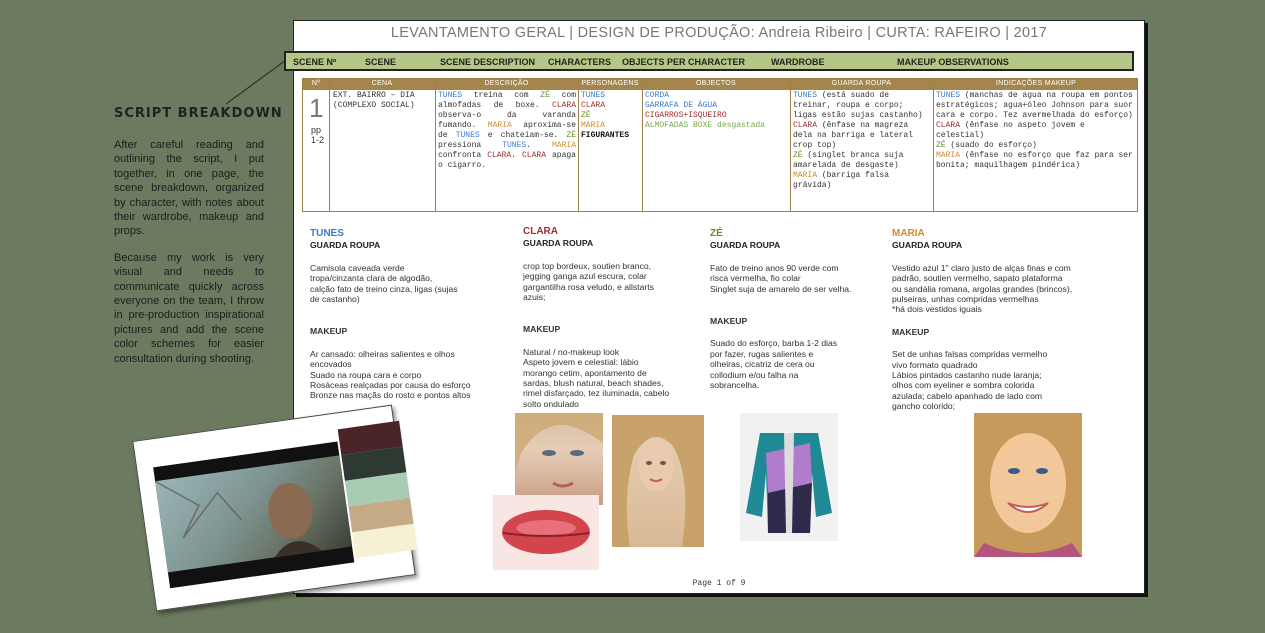  What do you see at coordinates (488, 62) in the screenshot?
I see `guide-scene-description: SCENE DESCRIPTION` at bounding box center [488, 62].